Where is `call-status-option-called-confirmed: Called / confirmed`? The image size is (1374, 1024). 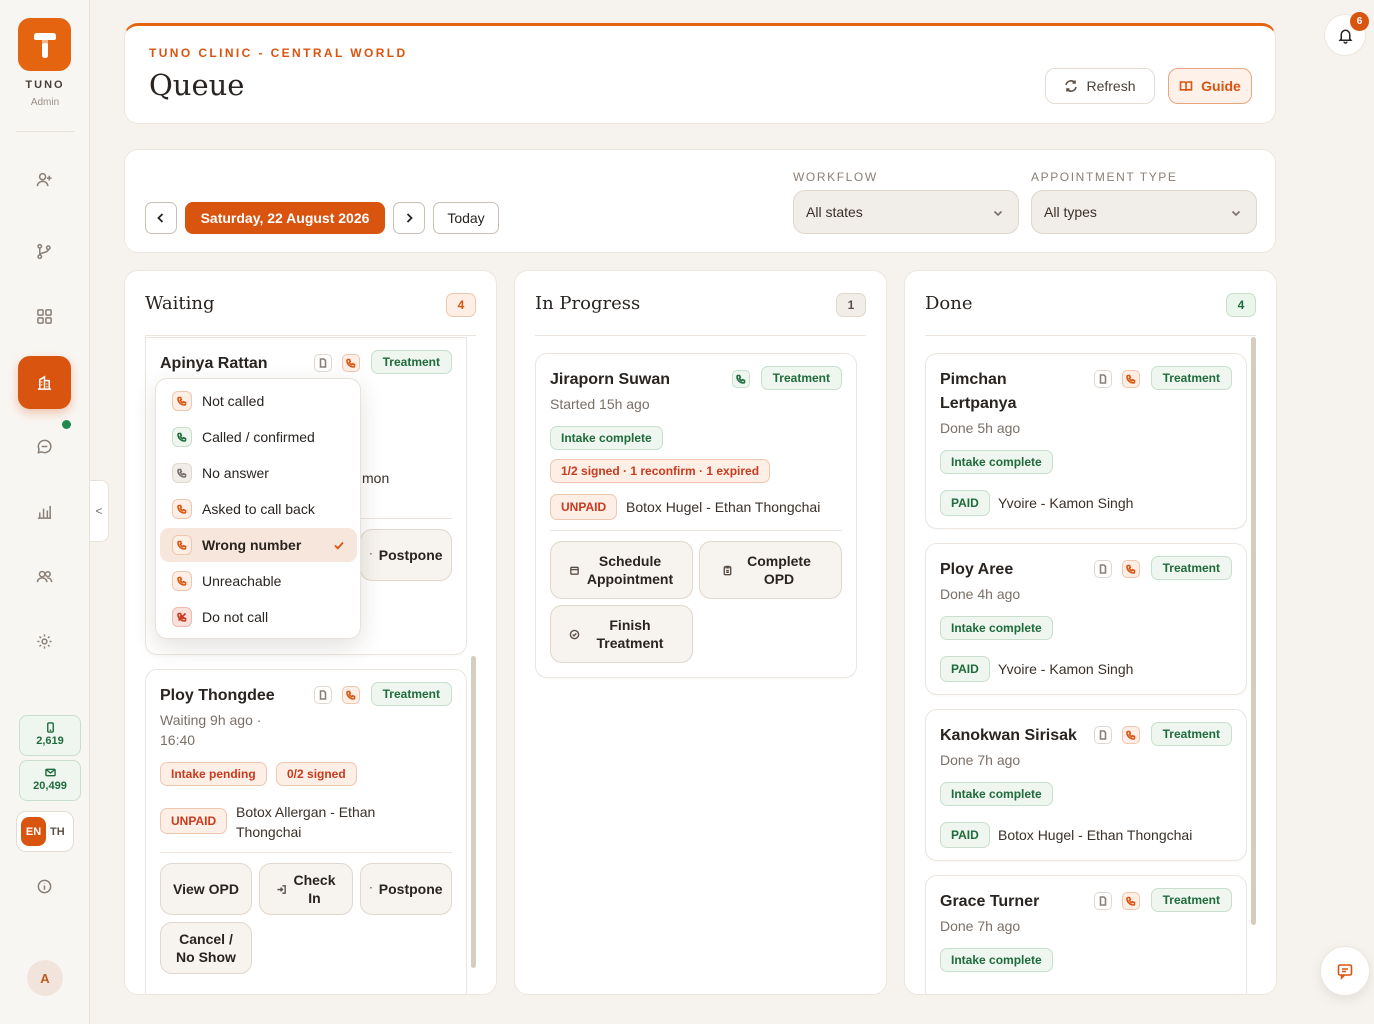
call-status-option-called-confirmed: Called / confirmed is located at coordinates (258, 437).